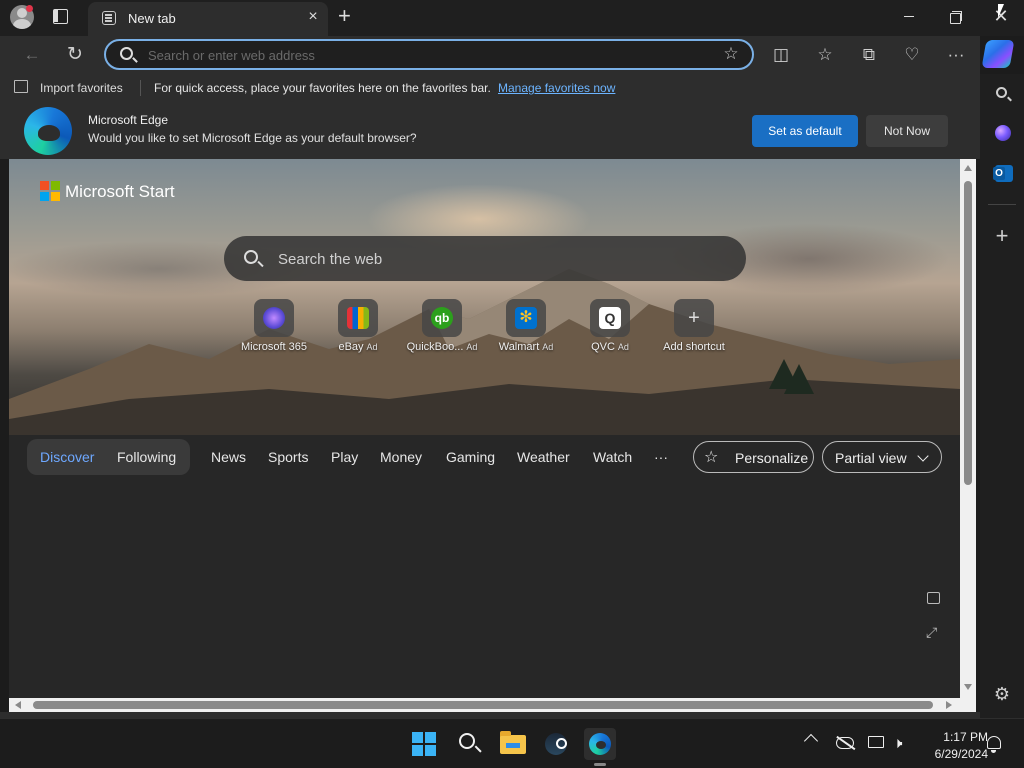 The height and width of the screenshot is (768, 1024). What do you see at coordinates (994, 744) in the screenshot?
I see `notifications-bell-icon` at bounding box center [994, 744].